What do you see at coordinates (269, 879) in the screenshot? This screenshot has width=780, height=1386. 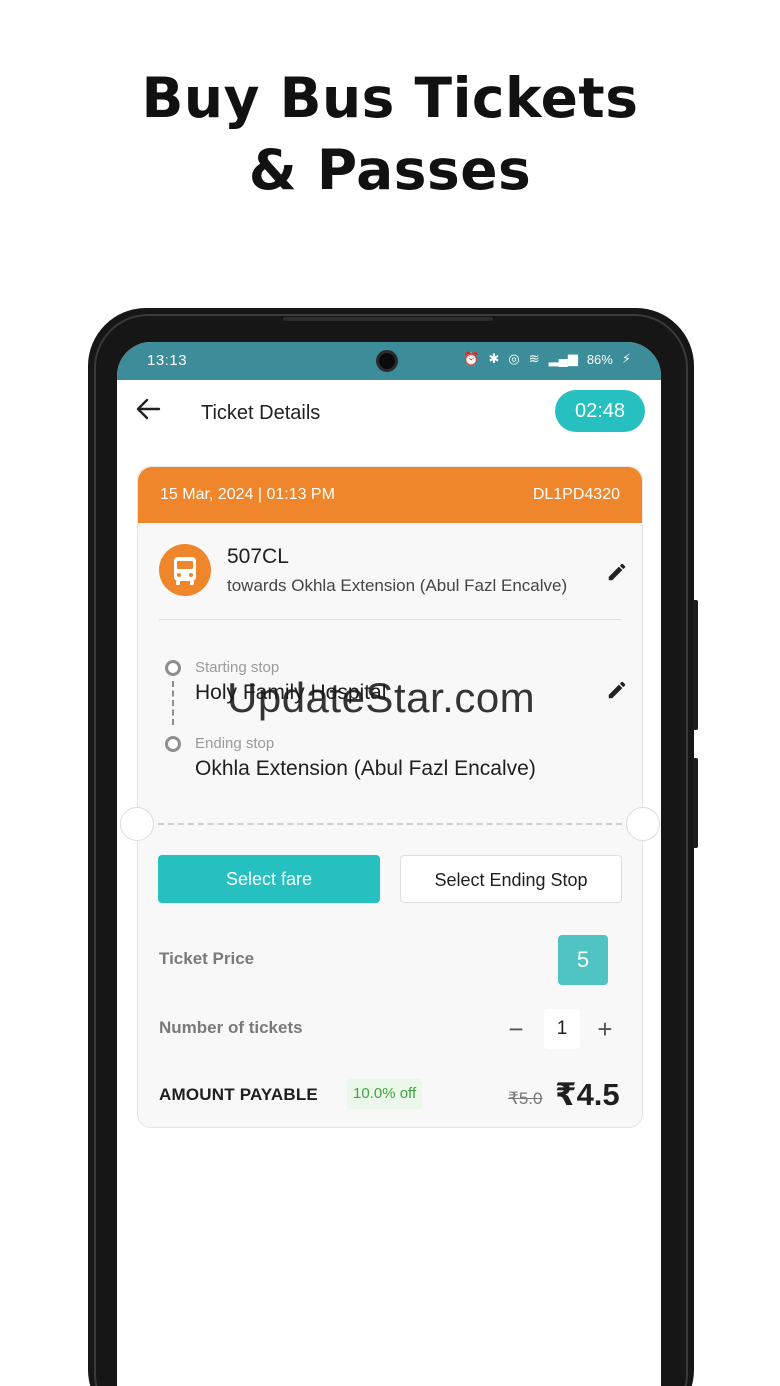 I see `select-fare-button: Select fare` at bounding box center [269, 879].